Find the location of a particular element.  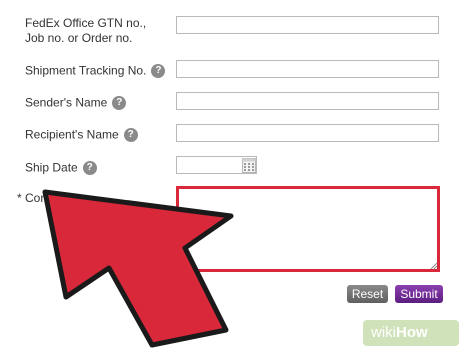

sender-label: Sender's Name? is located at coordinates (76, 102).